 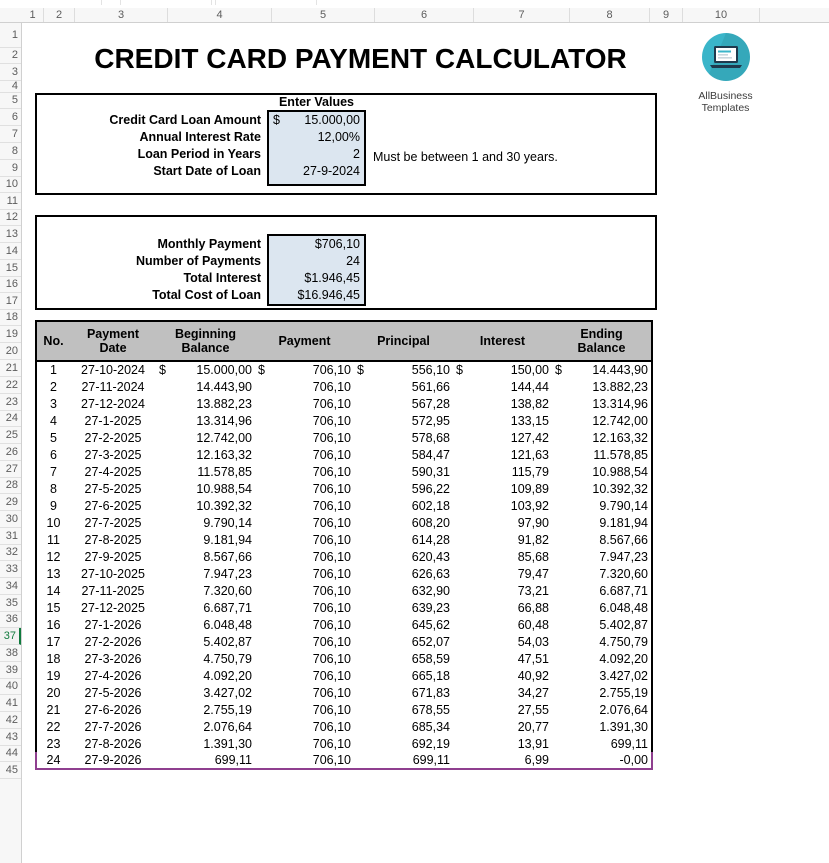 What do you see at coordinates (10, 419) in the screenshot?
I see `row-header-24: 24` at bounding box center [10, 419].